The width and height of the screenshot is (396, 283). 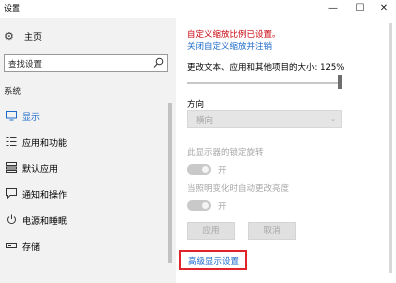 I want to click on title-bar: 设置 — ☐ ✕, so click(x=198, y=9).